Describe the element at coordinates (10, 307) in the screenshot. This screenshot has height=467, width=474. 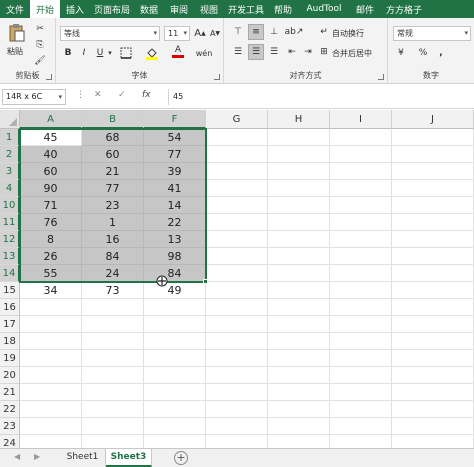
I see `row-header-16: 16` at that location.